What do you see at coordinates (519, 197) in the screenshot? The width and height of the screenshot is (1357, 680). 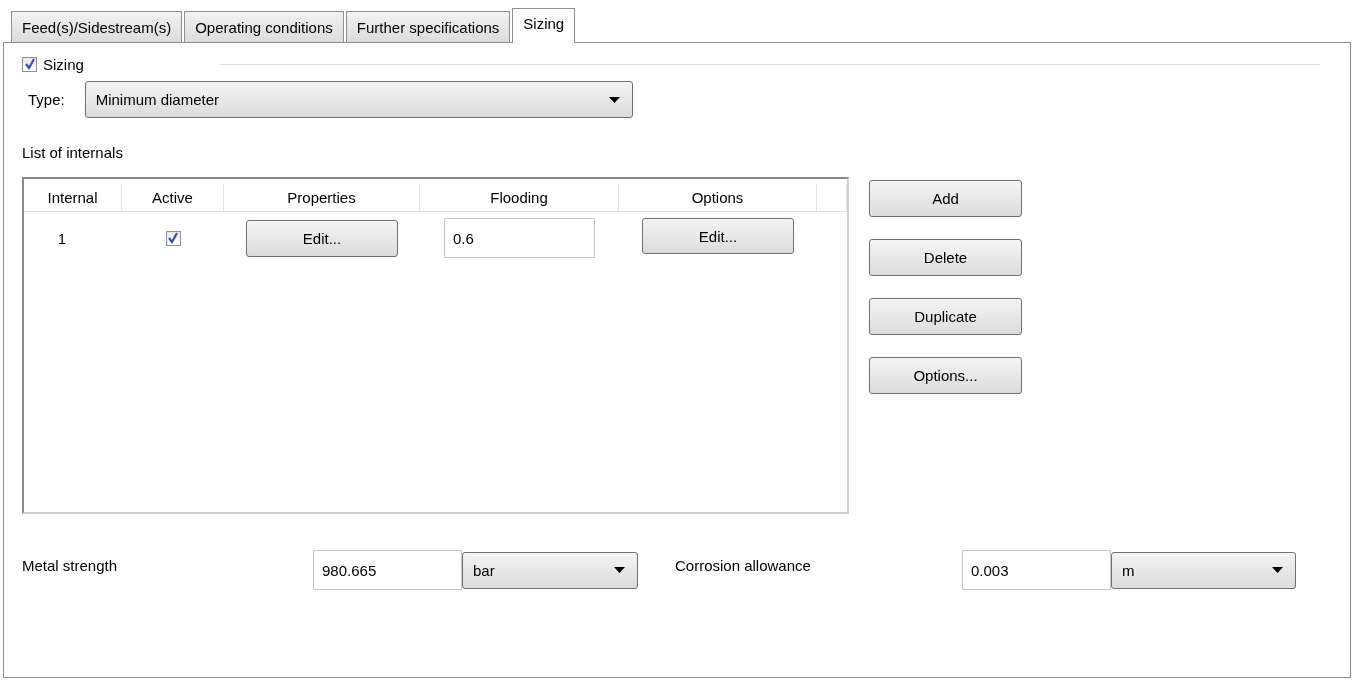 I see `column-header: Flooding` at bounding box center [519, 197].